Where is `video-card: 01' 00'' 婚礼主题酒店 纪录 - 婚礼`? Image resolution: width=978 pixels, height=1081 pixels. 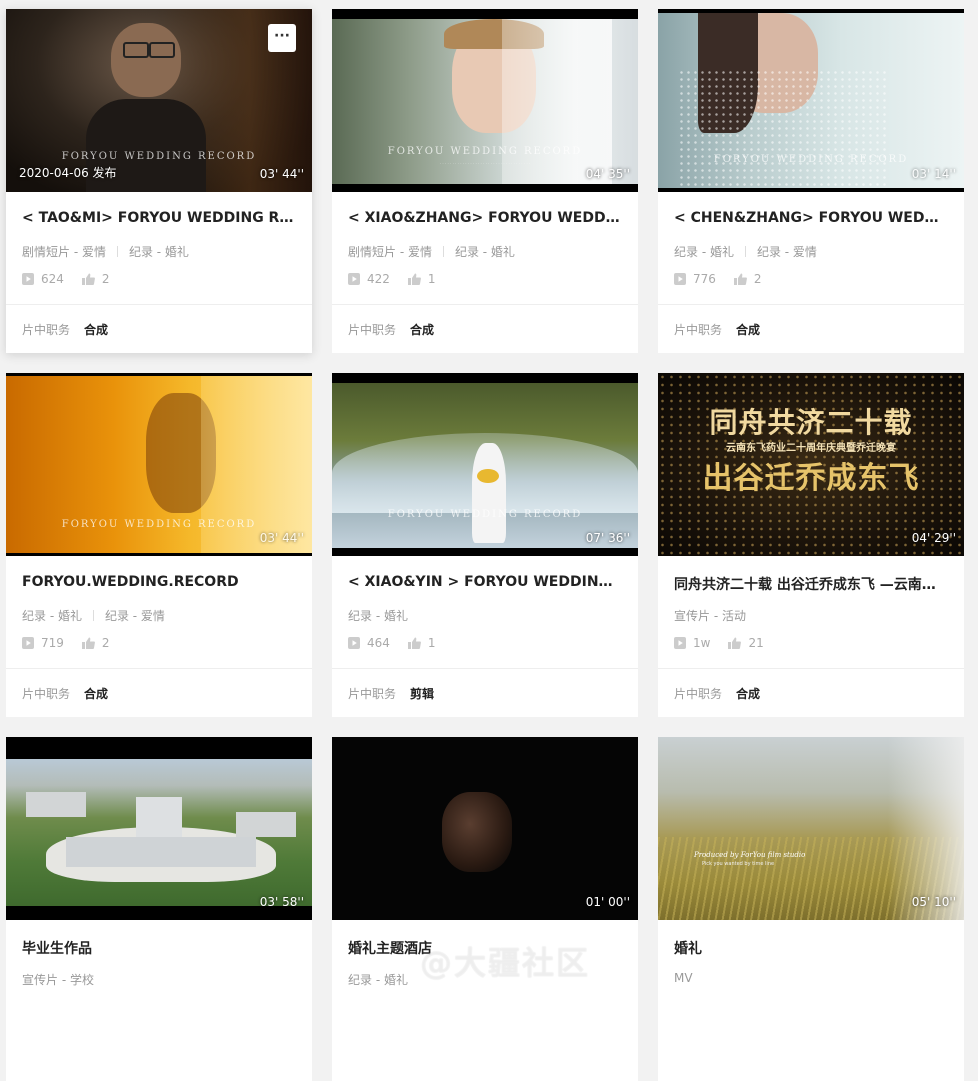 video-card: 01' 00'' 婚礼主题酒店 纪录 - 婚礼 is located at coordinates (485, 909).